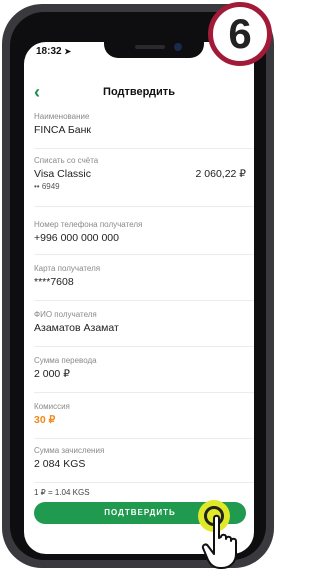 The width and height of the screenshot is (320, 571). Describe the element at coordinates (54, 282) in the screenshot. I see `field-value: ****7608` at that location.